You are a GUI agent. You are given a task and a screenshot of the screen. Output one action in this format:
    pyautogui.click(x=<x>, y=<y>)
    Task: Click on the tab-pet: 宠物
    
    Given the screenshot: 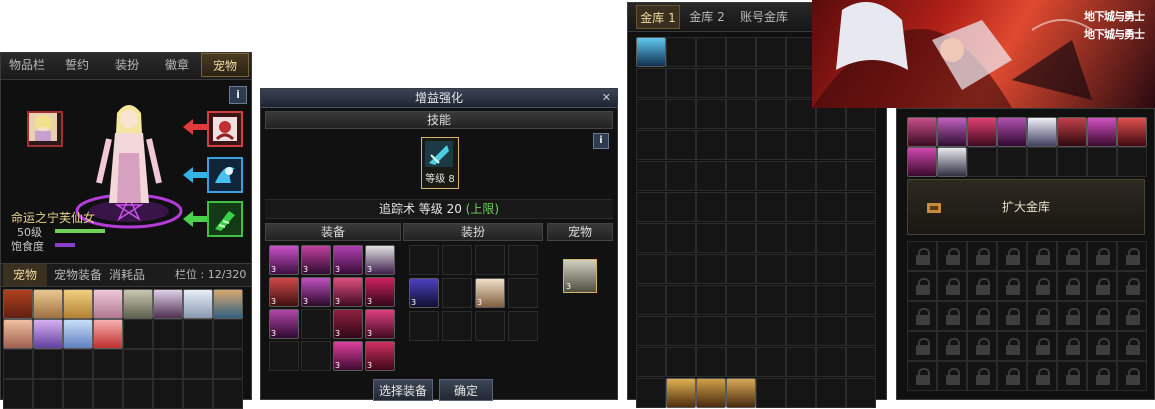 What is the action you would take?
    pyautogui.click(x=225, y=65)
    